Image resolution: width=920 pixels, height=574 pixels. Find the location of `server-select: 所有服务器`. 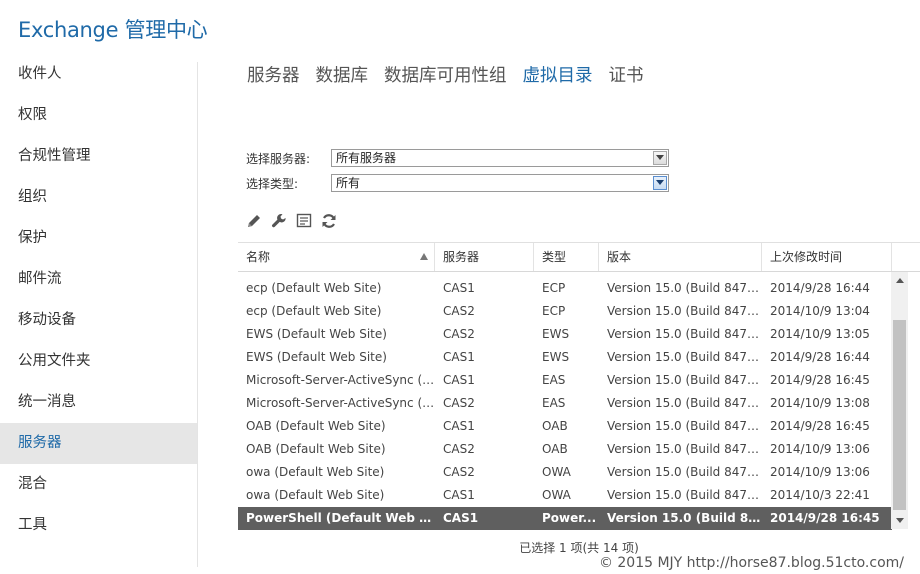

server-select: 所有服务器 is located at coordinates (500, 158).